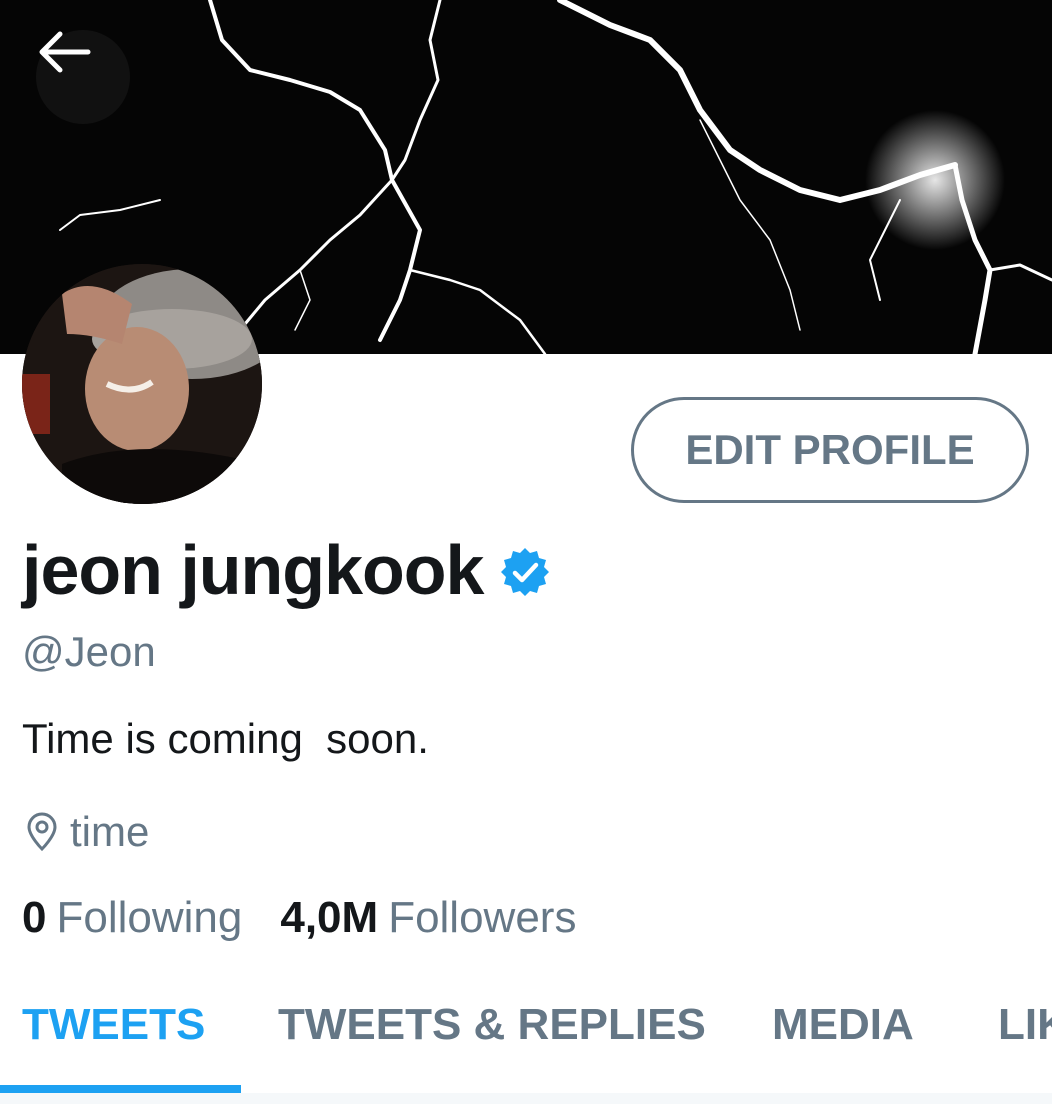 Image resolution: width=1052 pixels, height=1104 pixels. What do you see at coordinates (149, 917) in the screenshot?
I see `following-label: Following` at bounding box center [149, 917].